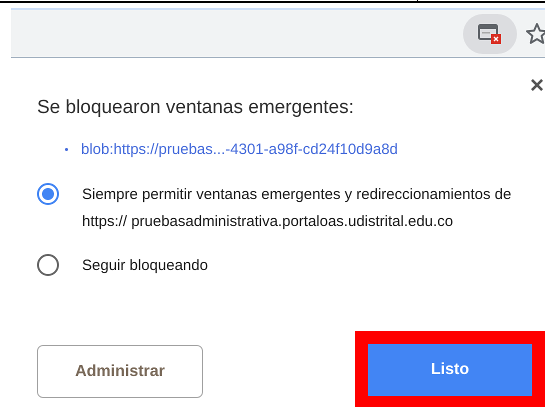  Describe the element at coordinates (120, 371) in the screenshot. I see `manage-button: Administrar` at that location.